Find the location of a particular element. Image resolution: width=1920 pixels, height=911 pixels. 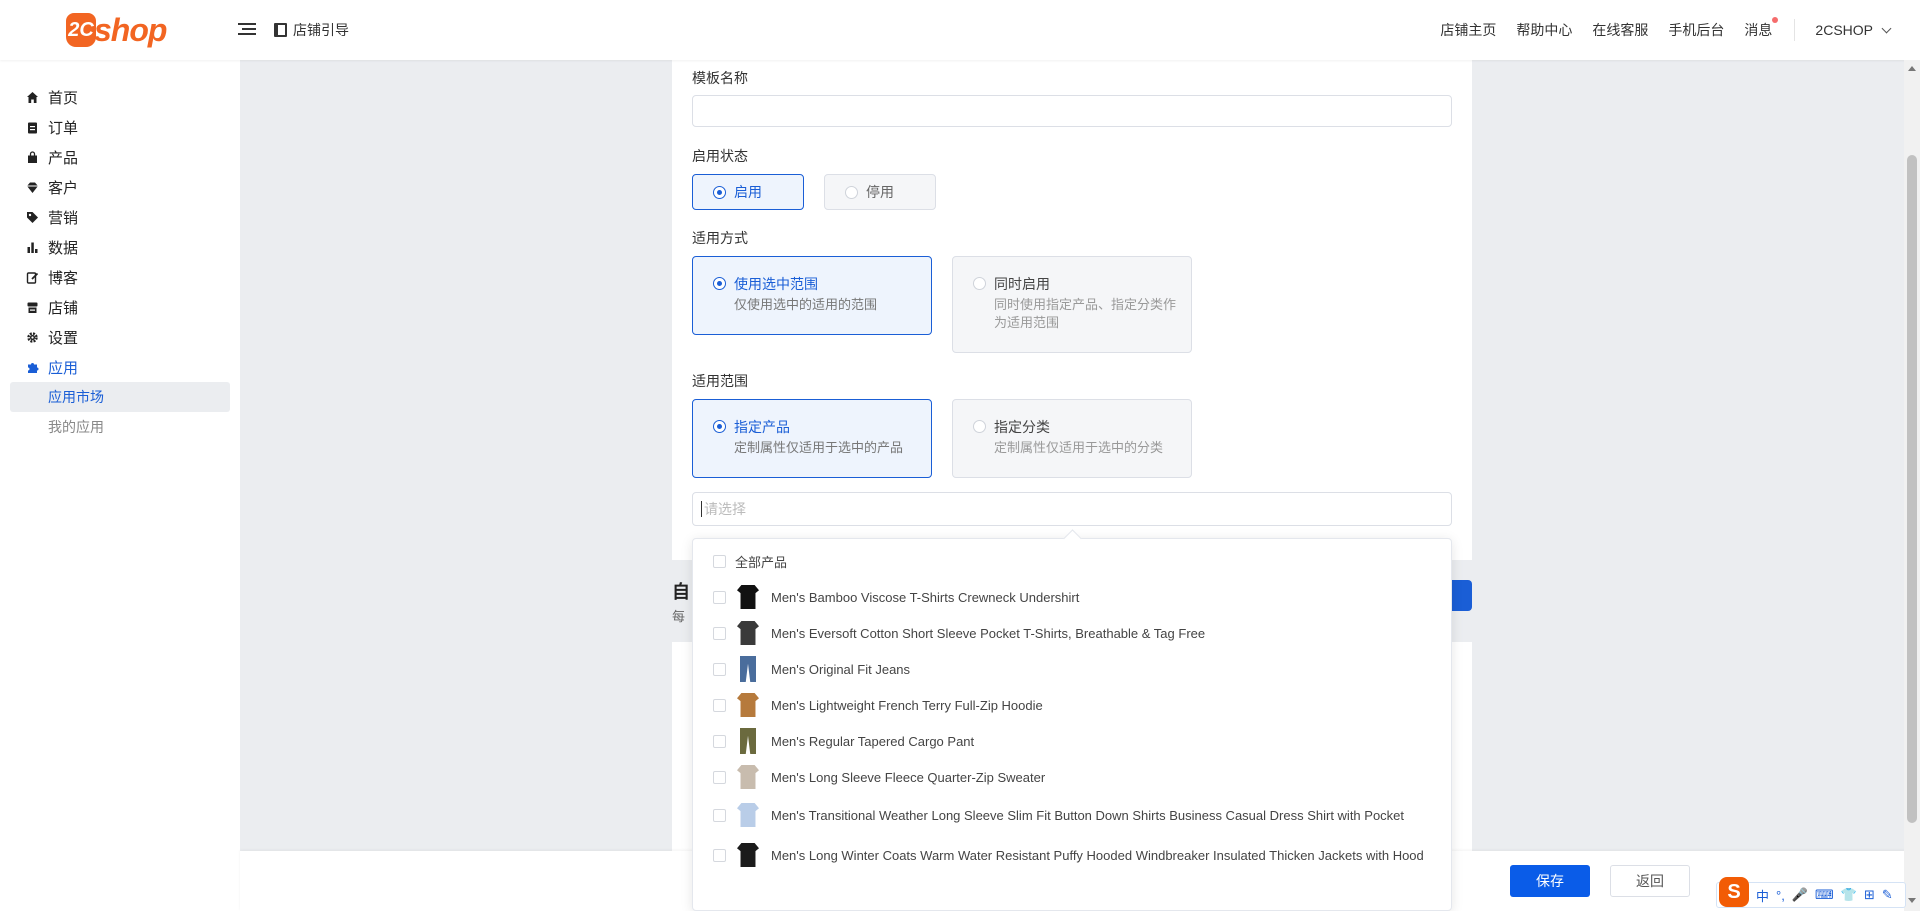

nav-help-center: 帮助中心 is located at coordinates (1544, 30).